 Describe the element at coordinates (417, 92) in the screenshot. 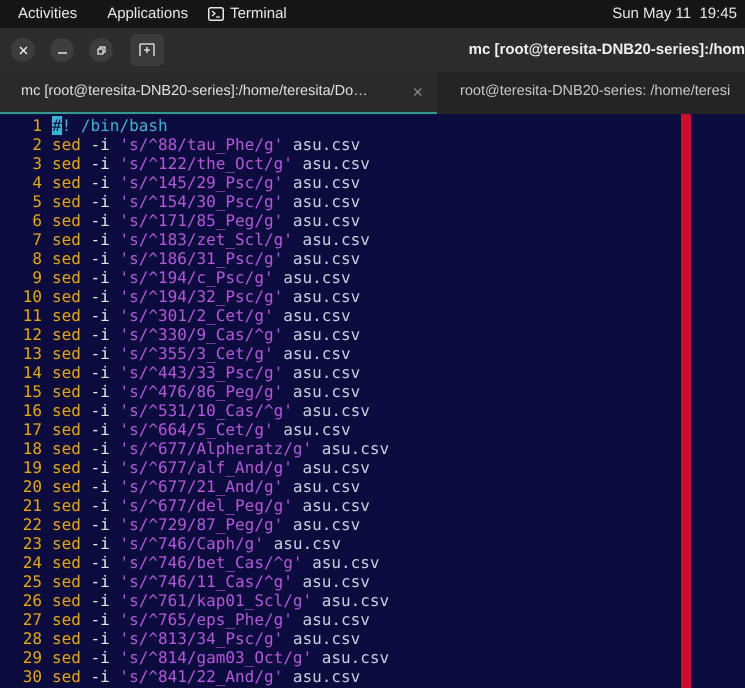

I see `tab-close-button: ×` at that location.